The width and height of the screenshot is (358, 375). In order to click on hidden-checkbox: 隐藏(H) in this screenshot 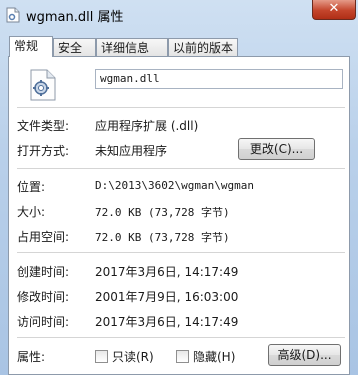, I will do `click(205, 356)`.